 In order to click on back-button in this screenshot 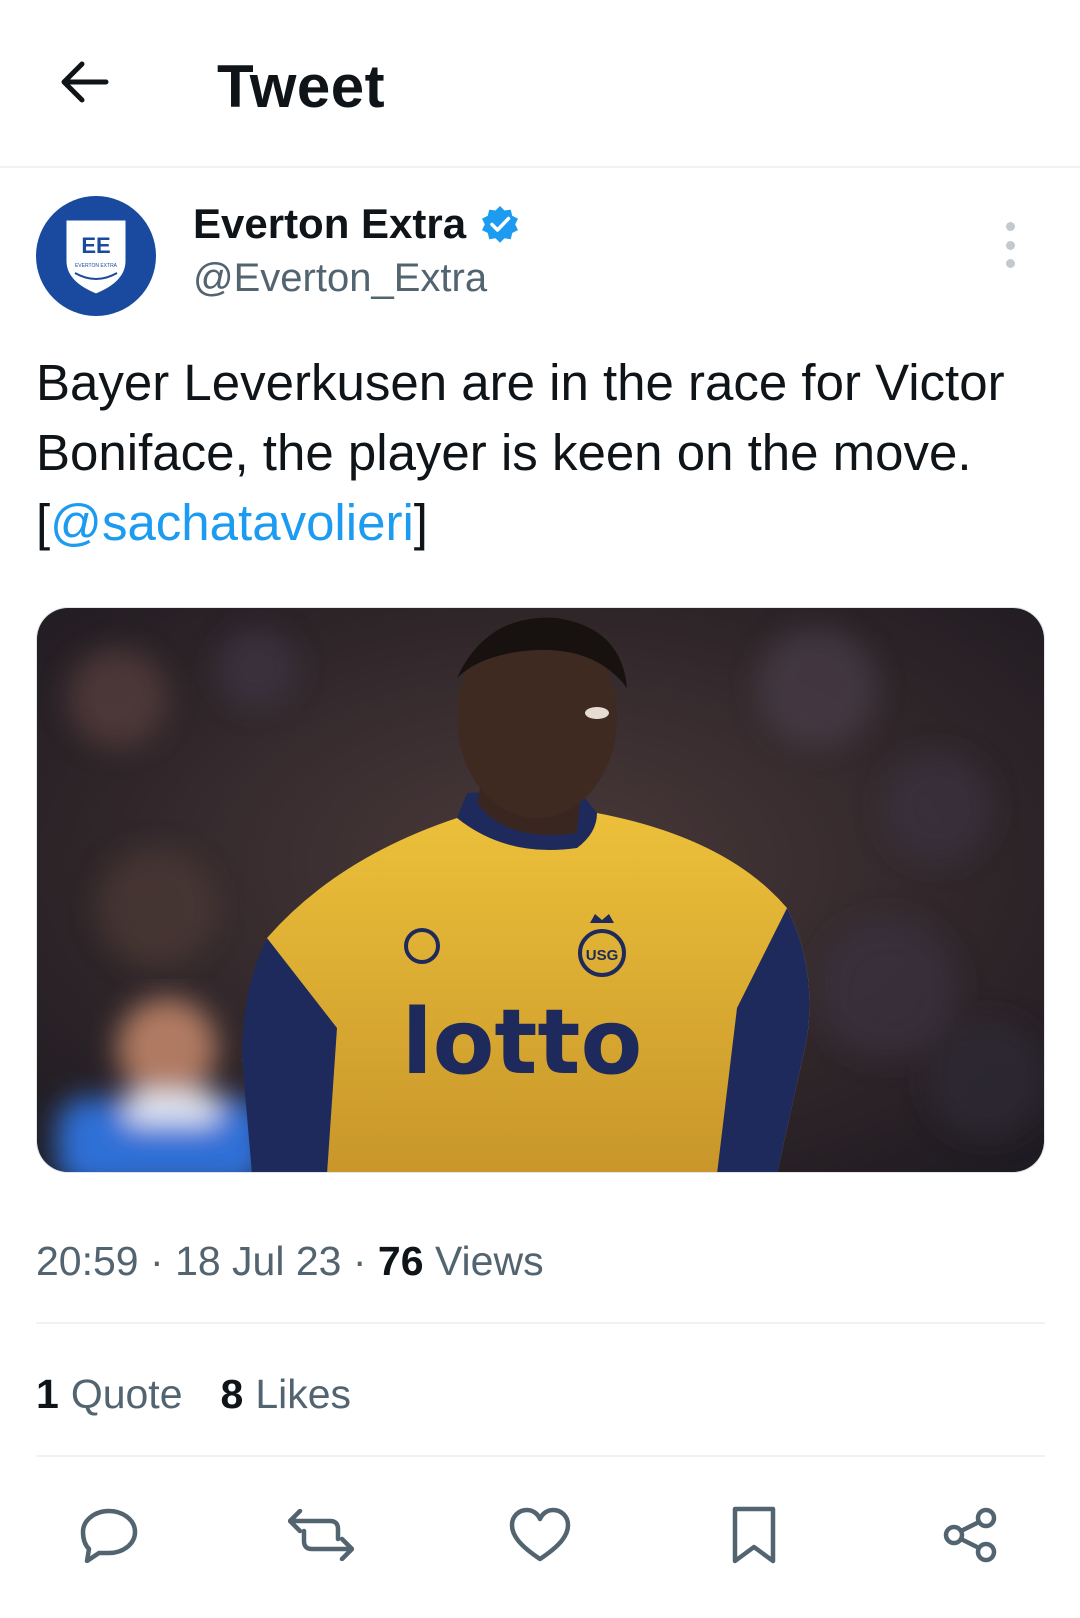, I will do `click(84, 82)`.